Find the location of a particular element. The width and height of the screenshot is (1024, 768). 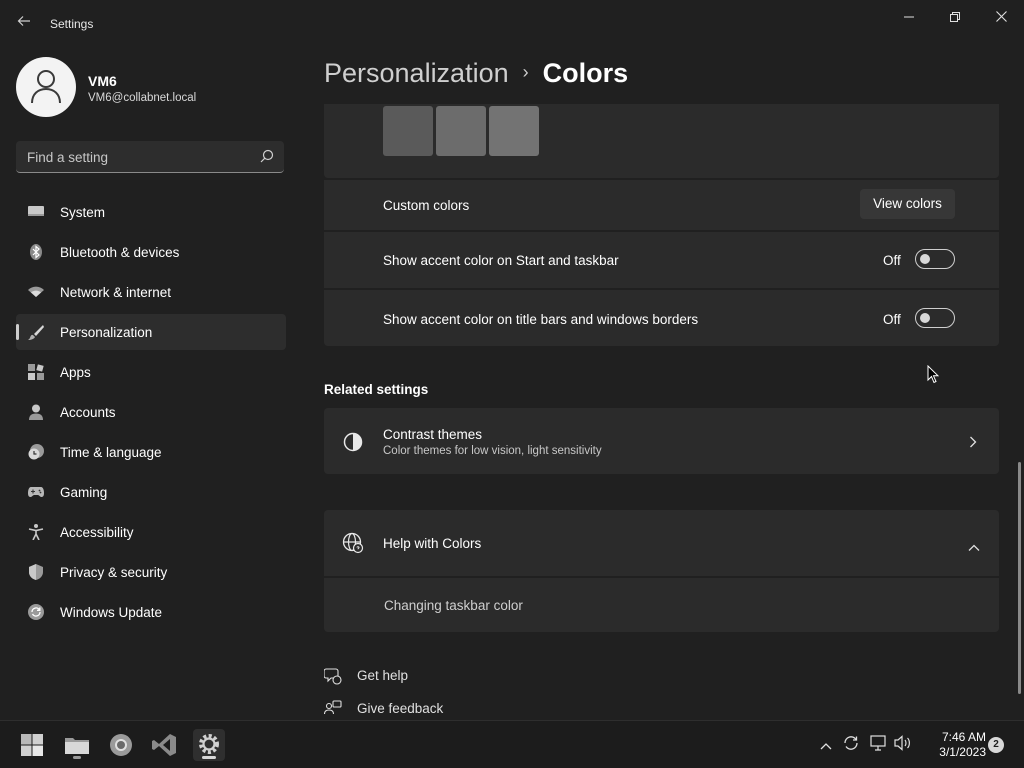

custom-colors-label: Custom colors is located at coordinates (426, 205).